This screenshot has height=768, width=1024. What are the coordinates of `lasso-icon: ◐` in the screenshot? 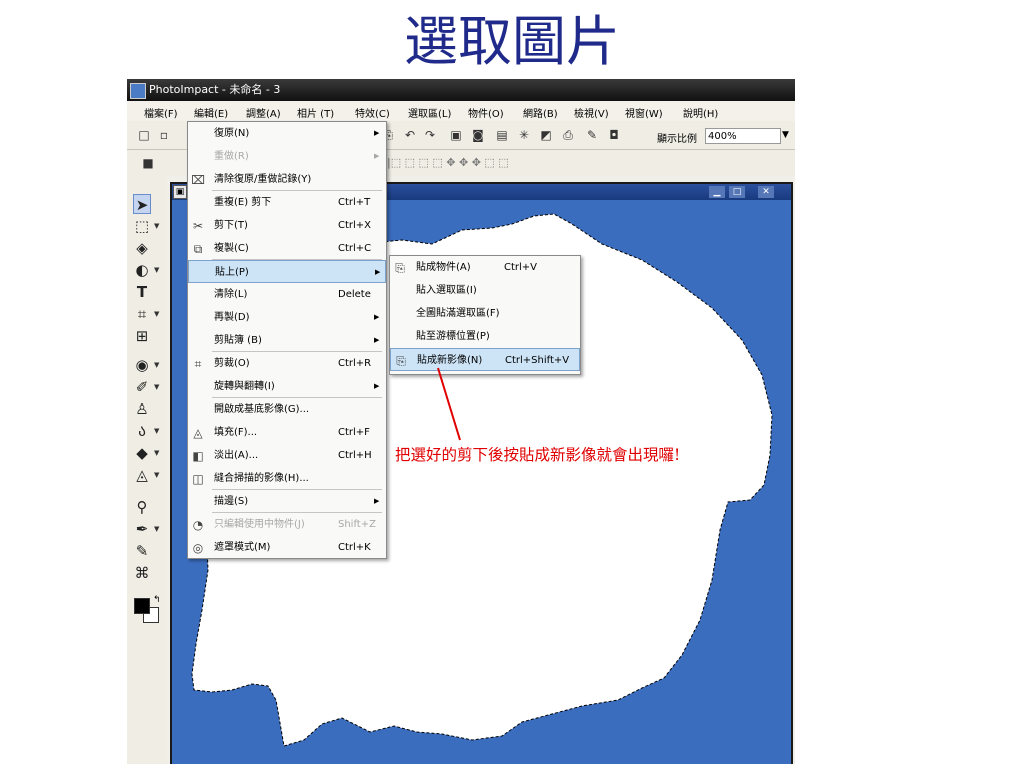 It's located at (142, 270).